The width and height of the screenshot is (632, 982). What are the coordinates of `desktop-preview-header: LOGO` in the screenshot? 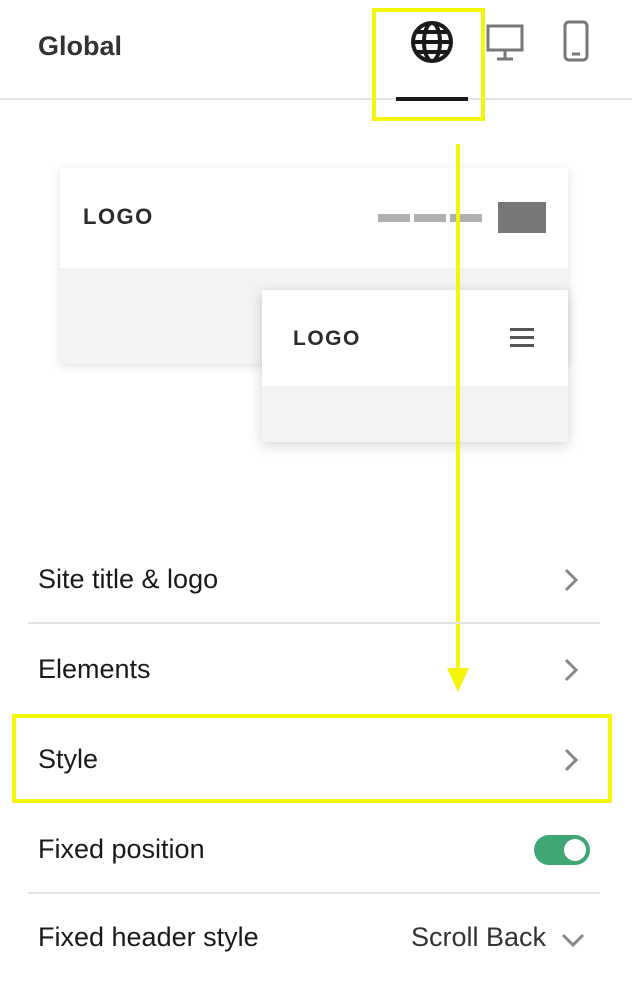 It's located at (314, 218).